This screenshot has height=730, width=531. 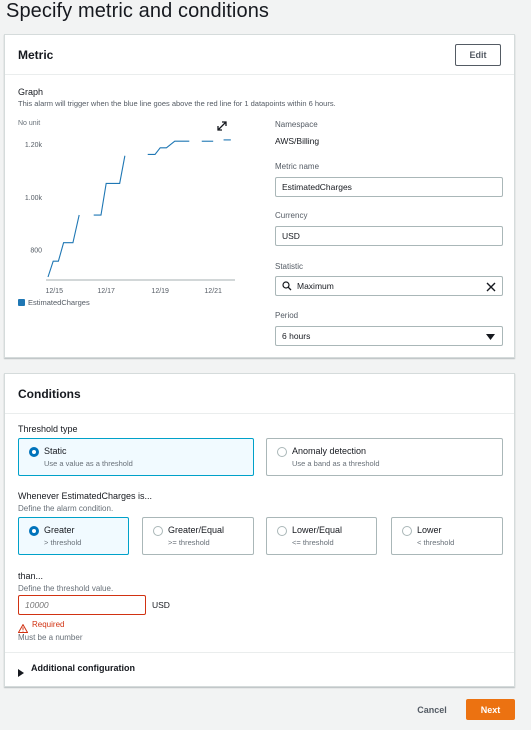 What do you see at coordinates (389, 187) in the screenshot?
I see `metric-name-field: EstimatedCharges` at bounding box center [389, 187].